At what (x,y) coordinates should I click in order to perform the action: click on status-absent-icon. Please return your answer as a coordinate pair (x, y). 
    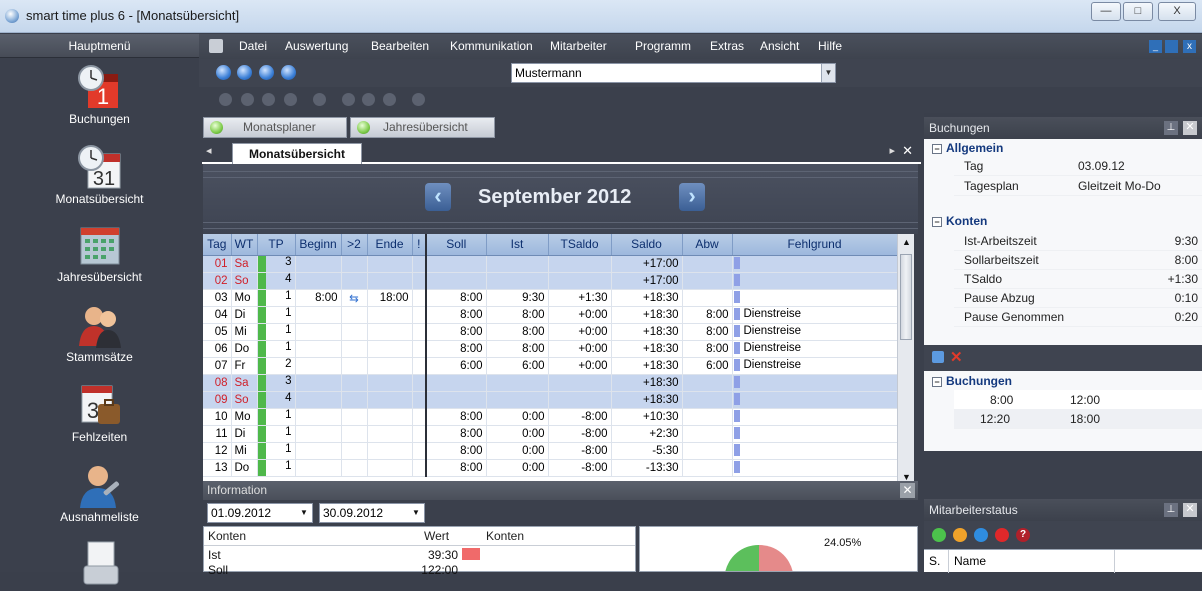
    Looking at the image, I should click on (1002, 535).